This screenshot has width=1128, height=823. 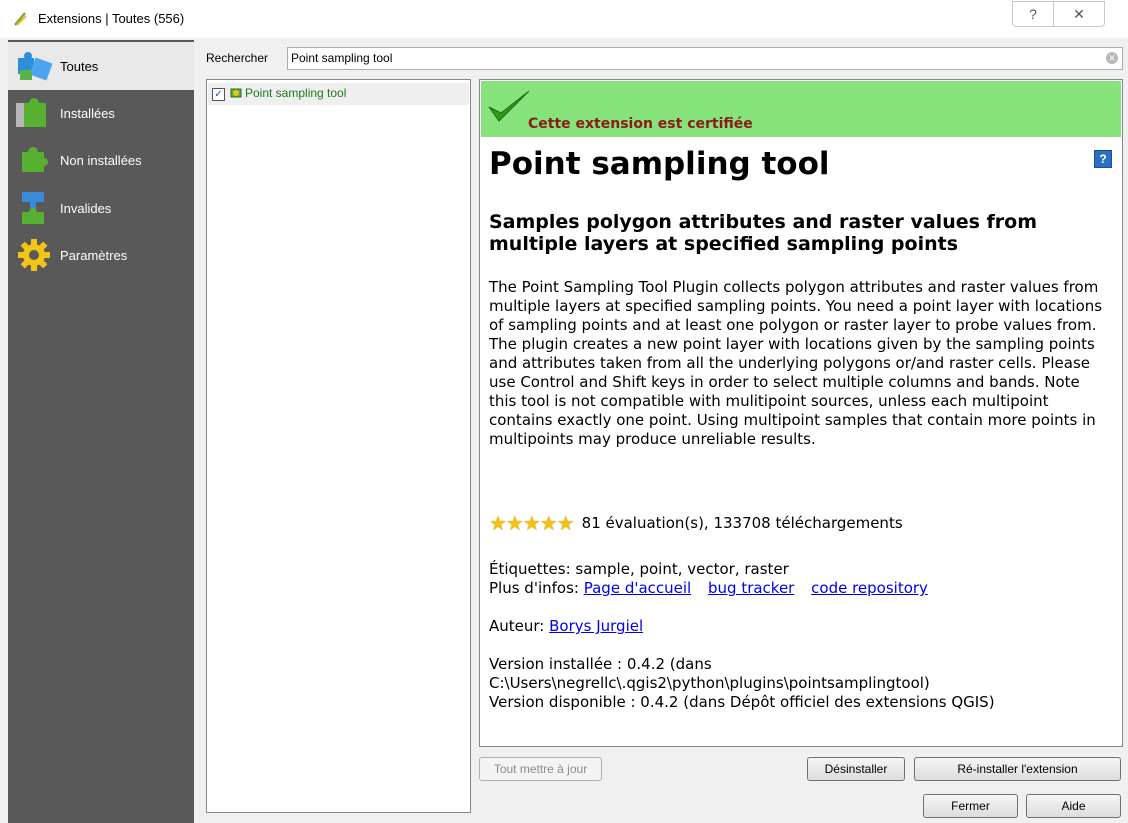 I want to click on puzzle-invalid-icon, so click(x=33, y=208).